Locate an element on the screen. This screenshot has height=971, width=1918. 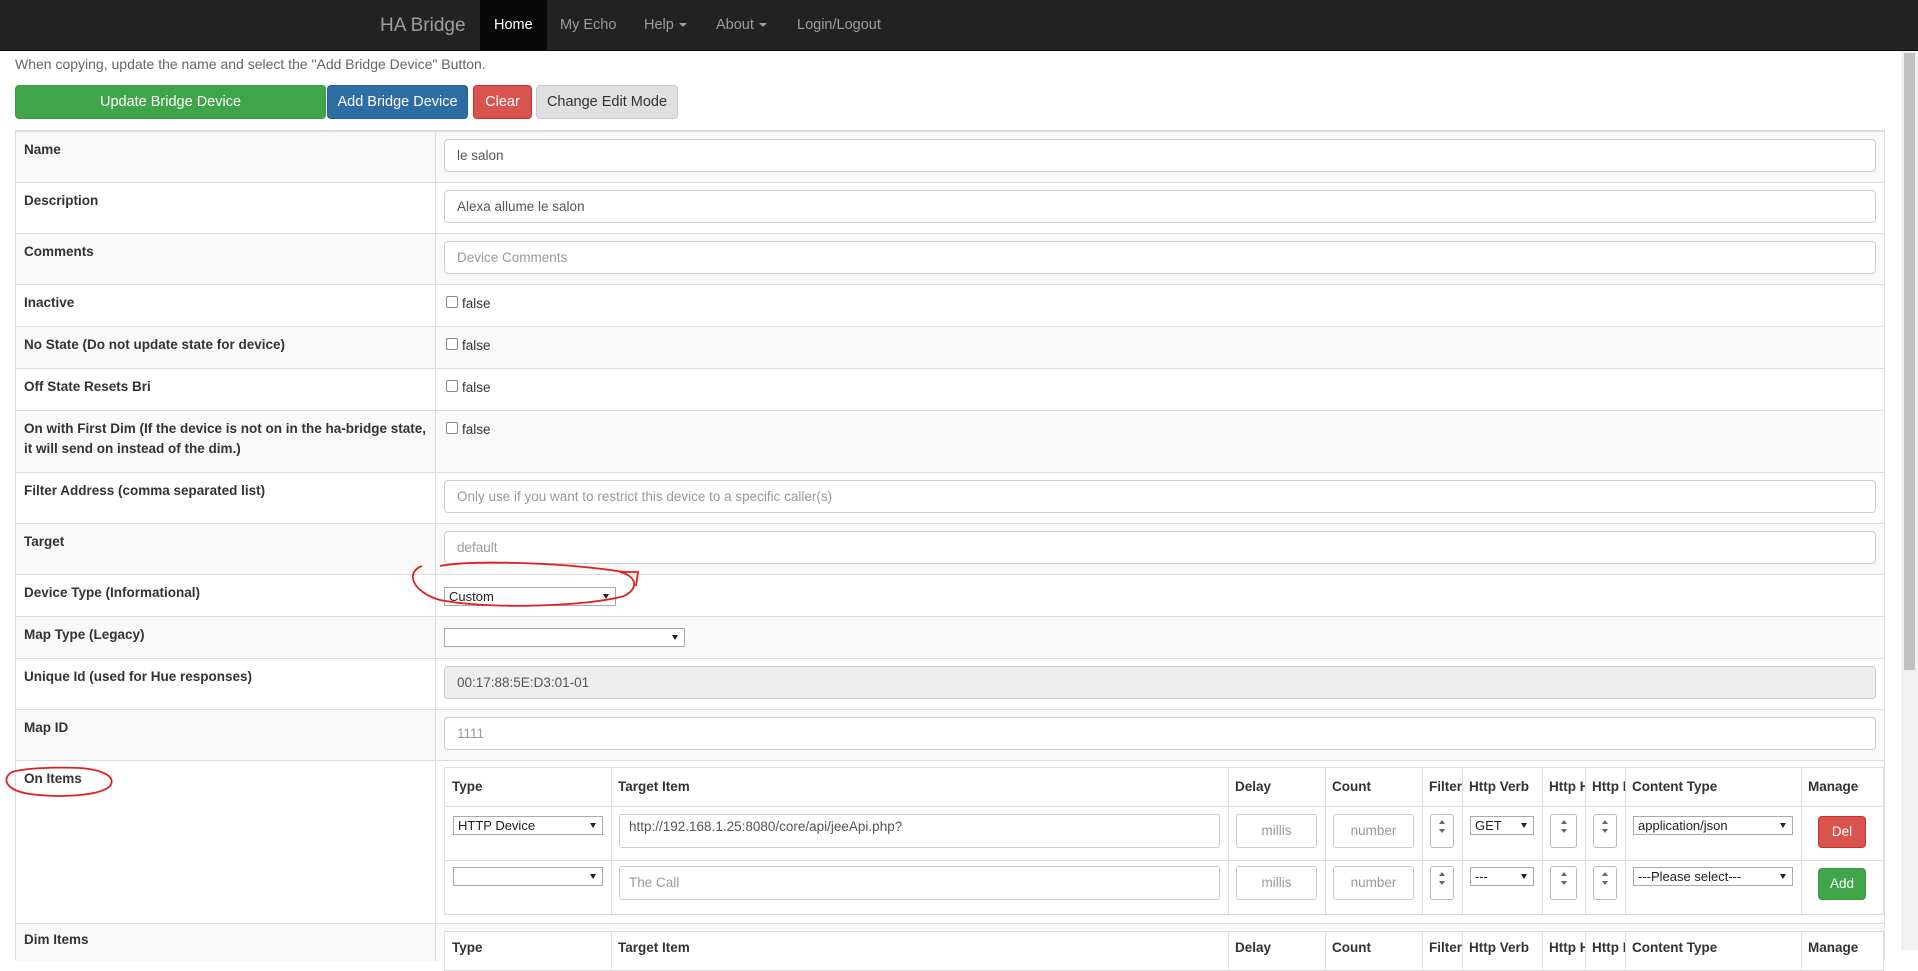
nav-home: Home is located at coordinates (513, 25).